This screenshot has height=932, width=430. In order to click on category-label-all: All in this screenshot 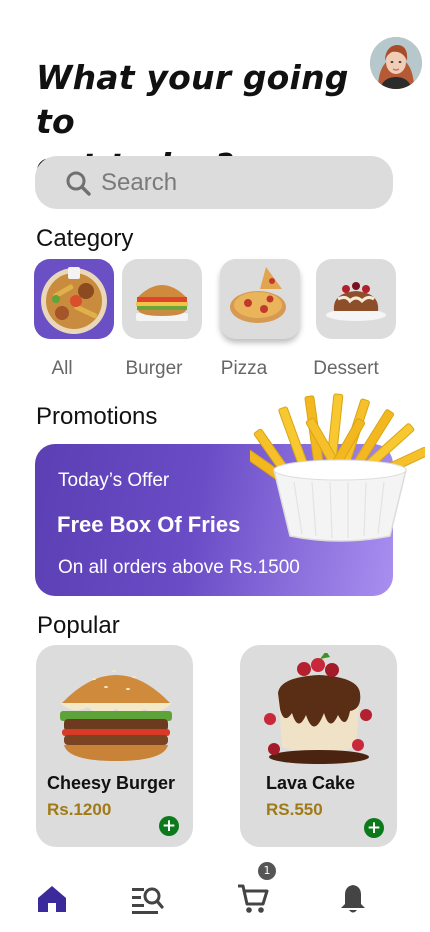, I will do `click(62, 368)`.